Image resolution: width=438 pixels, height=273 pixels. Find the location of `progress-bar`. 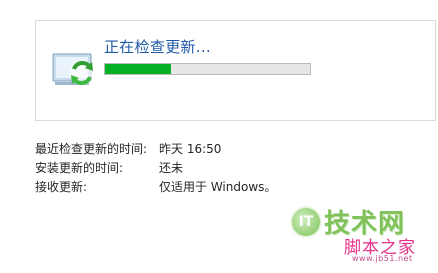

progress-bar is located at coordinates (207, 69).